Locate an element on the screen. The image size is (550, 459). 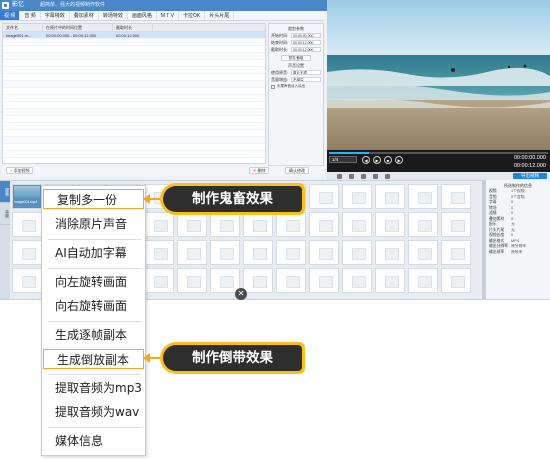
tab-audio-track: 音频 is located at coordinates (5, 214).